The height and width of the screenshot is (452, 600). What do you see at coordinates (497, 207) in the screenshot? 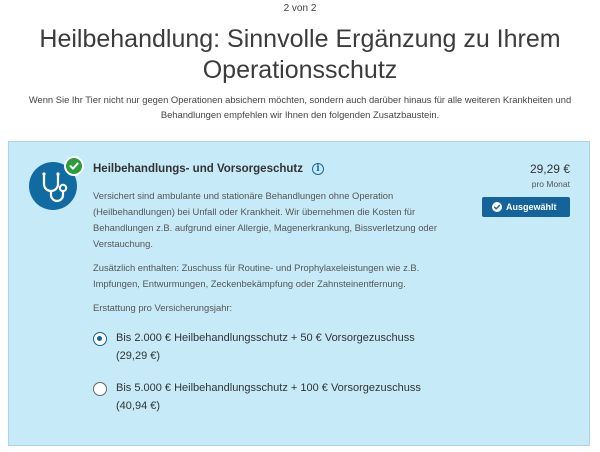
I see `check-circle-icon` at bounding box center [497, 207].